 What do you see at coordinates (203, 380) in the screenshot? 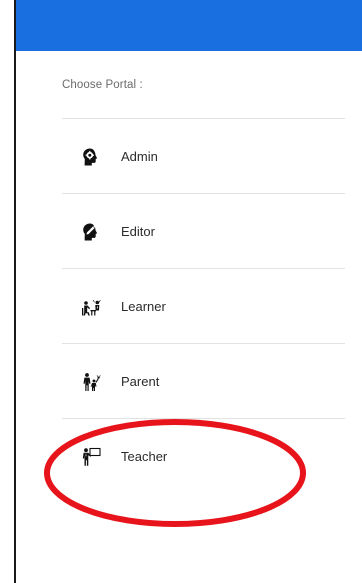
I see `portal-item-parent: Parent` at bounding box center [203, 380].